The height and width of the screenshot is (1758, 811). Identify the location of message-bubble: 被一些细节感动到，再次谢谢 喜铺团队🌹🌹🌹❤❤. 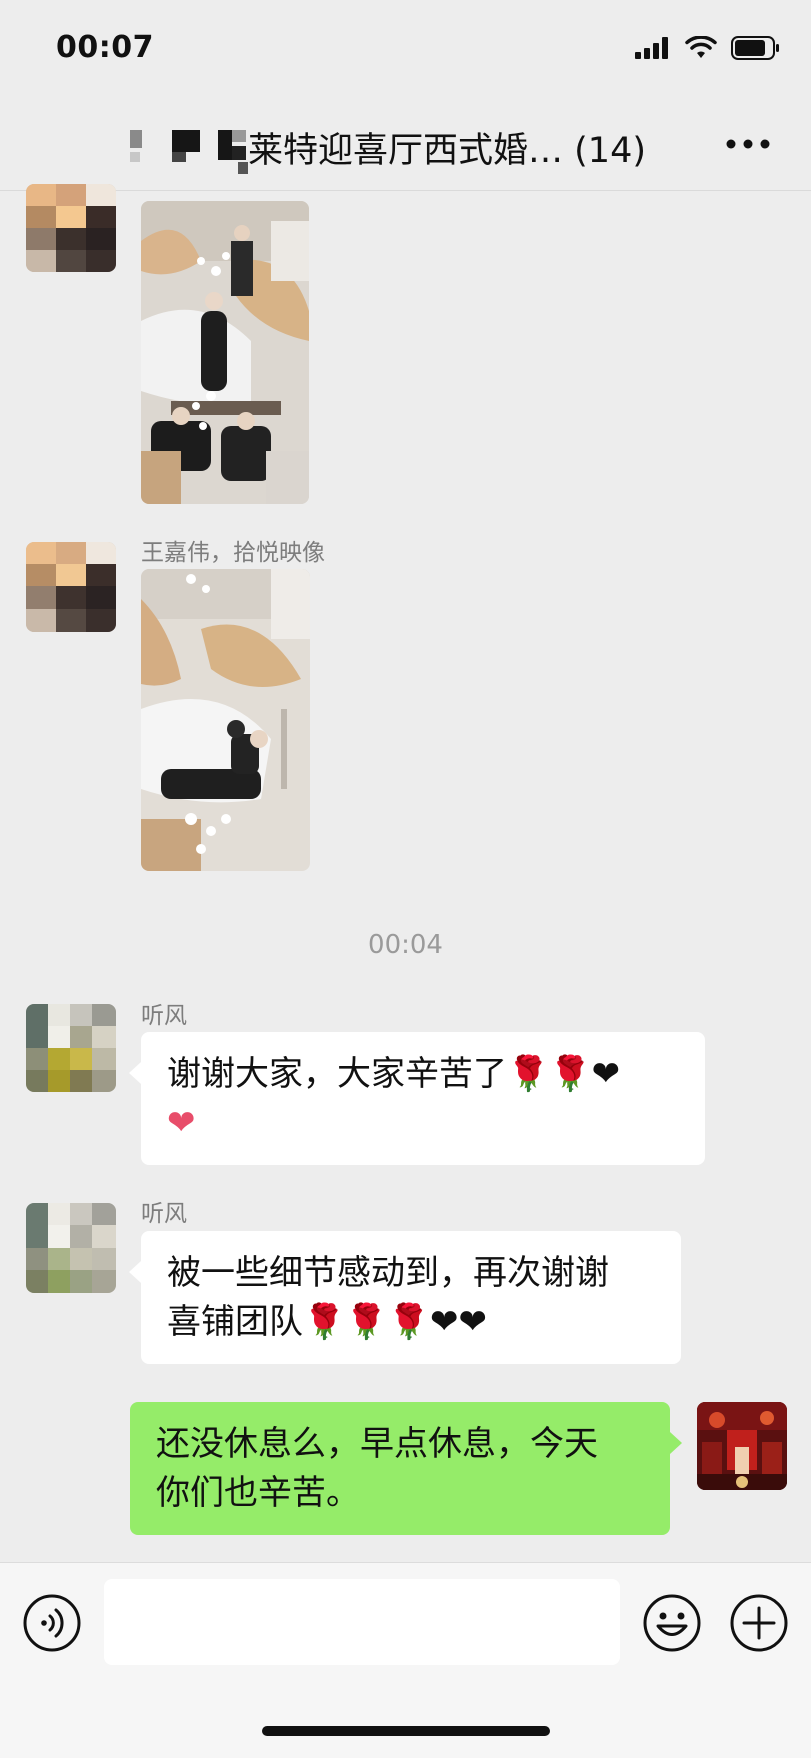
(405, 1297).